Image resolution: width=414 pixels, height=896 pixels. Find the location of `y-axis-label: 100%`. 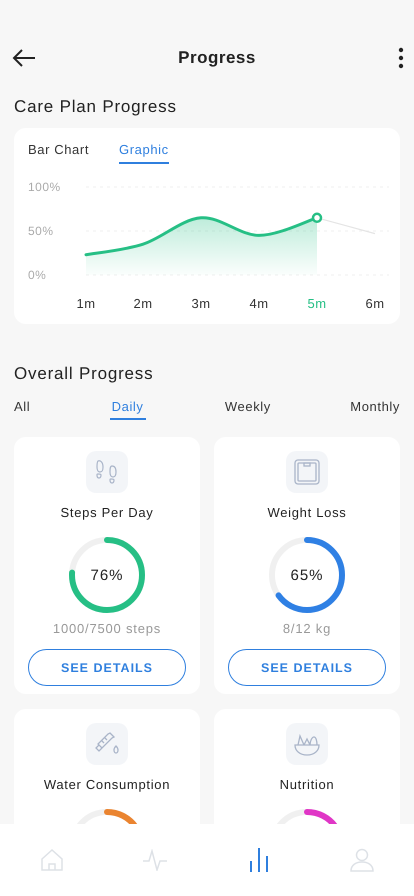

y-axis-label: 100% is located at coordinates (44, 187).